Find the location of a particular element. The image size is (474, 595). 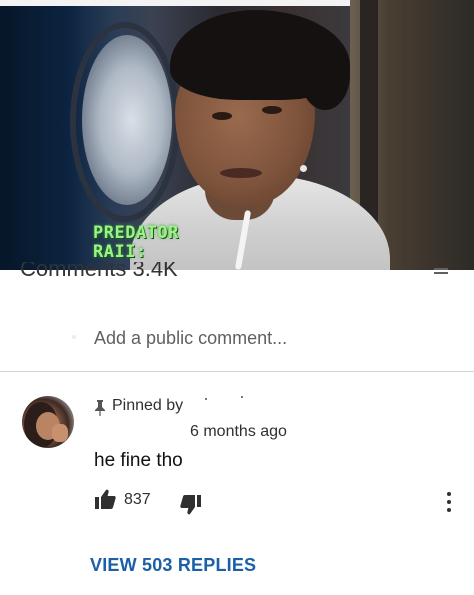

add-comment-row is located at coordinates (237, 336).